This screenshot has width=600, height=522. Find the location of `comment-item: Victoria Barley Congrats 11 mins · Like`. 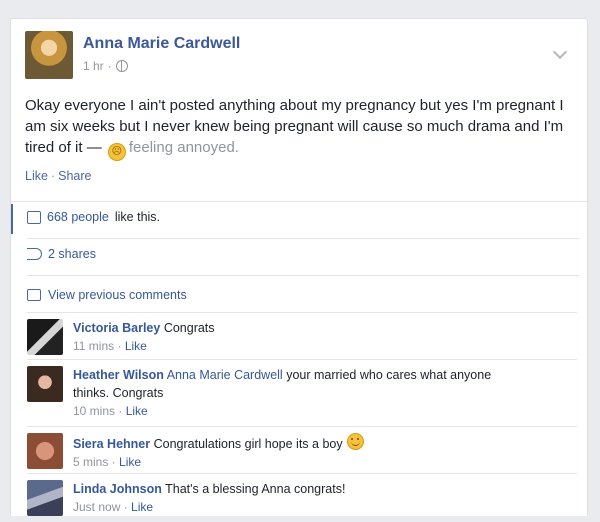

comment-item: Victoria Barley Congrats 11 mins · Like is located at coordinates (302, 335).